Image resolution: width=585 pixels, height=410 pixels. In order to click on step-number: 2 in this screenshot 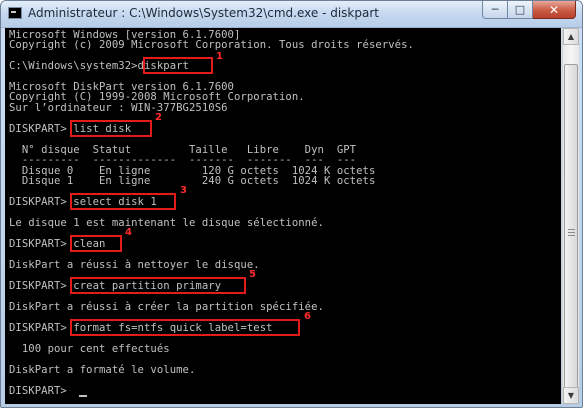, I will do `click(158, 117)`.